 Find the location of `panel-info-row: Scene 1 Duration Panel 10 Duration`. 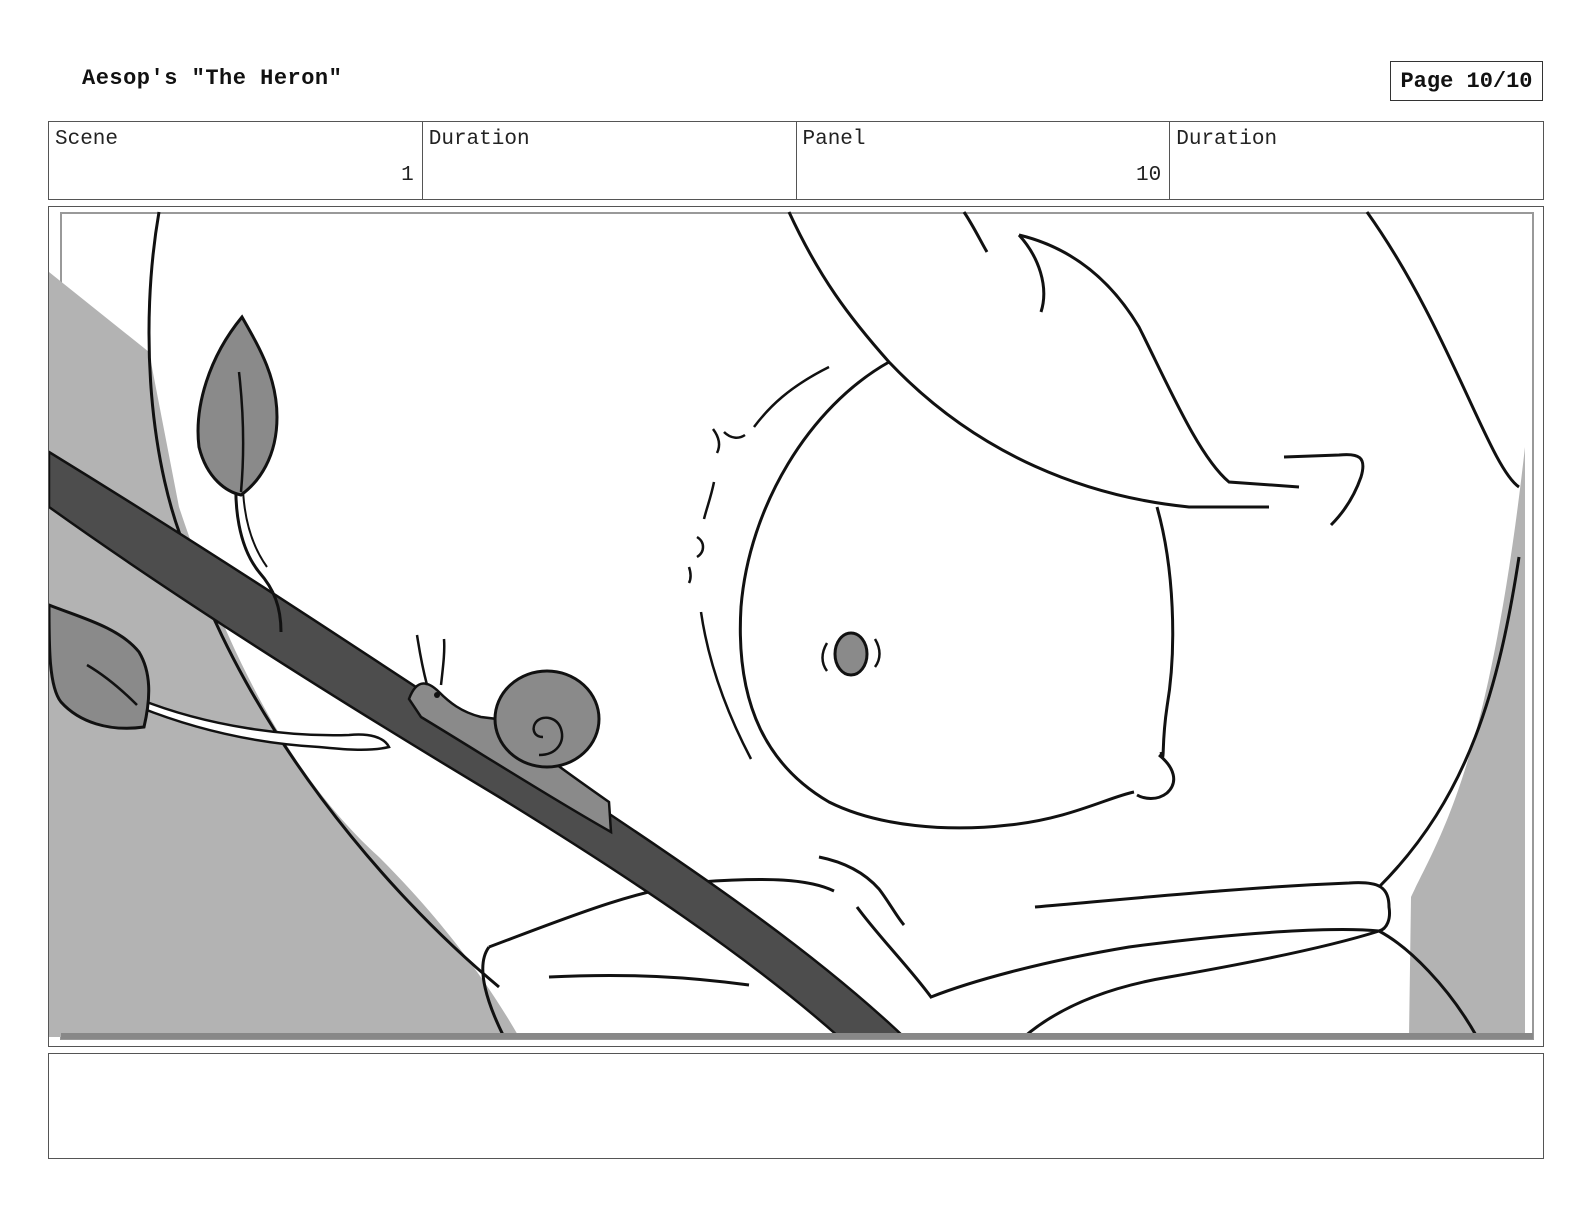

panel-info-row: Scene 1 Duration Panel 10 Duration is located at coordinates (796, 160).